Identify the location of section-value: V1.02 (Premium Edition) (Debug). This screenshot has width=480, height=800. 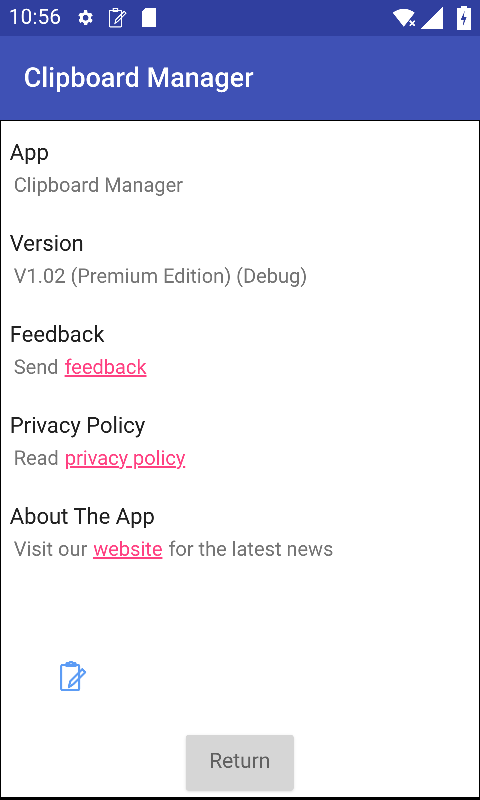
(161, 276).